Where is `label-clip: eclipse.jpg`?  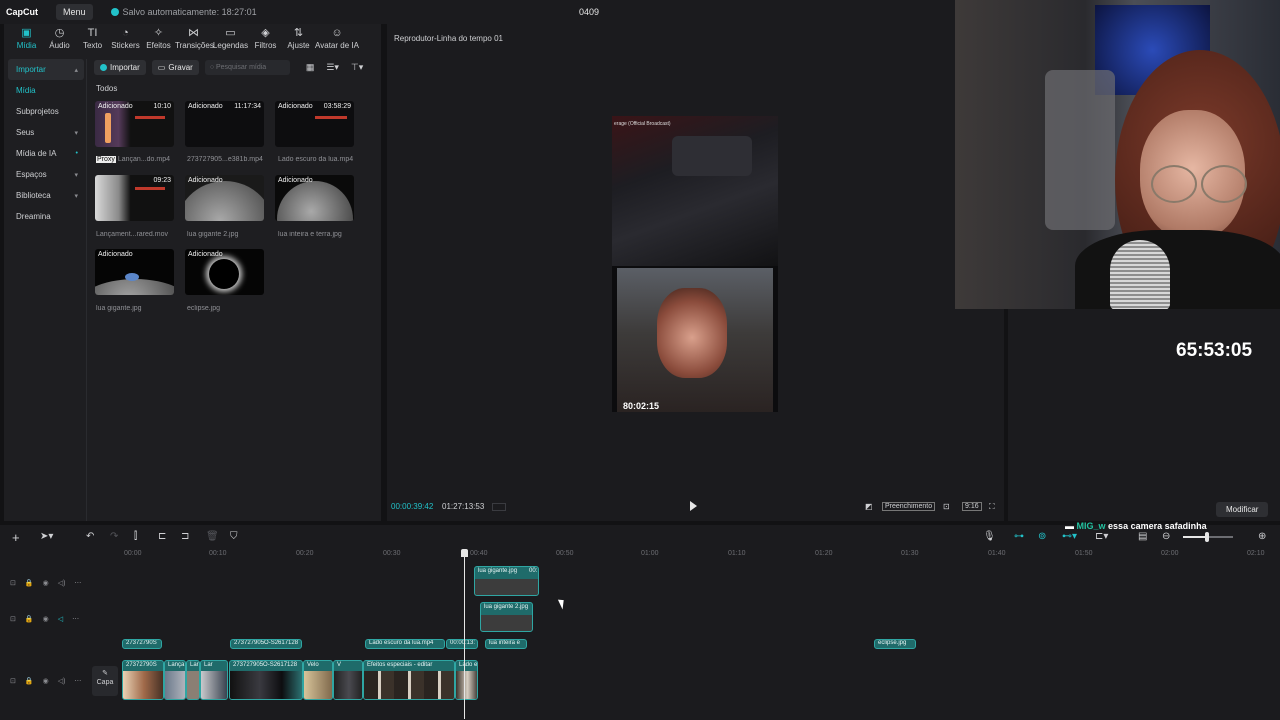
label-clip: eclipse.jpg is located at coordinates (895, 644).